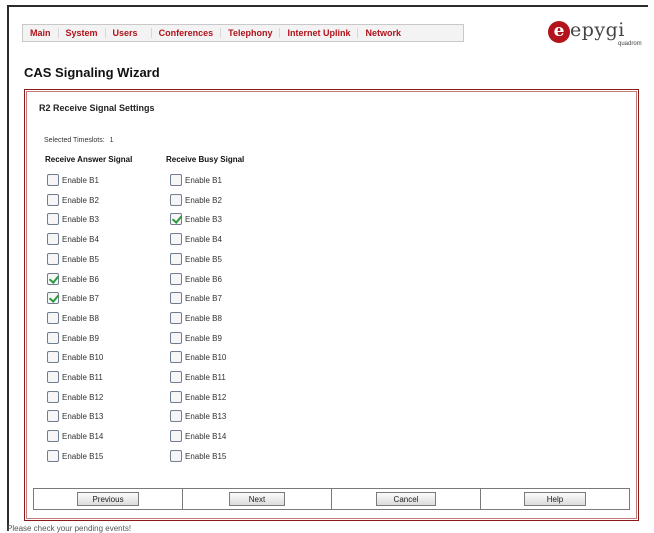  What do you see at coordinates (124, 33) in the screenshot?
I see `nav-item-users: Users` at bounding box center [124, 33].